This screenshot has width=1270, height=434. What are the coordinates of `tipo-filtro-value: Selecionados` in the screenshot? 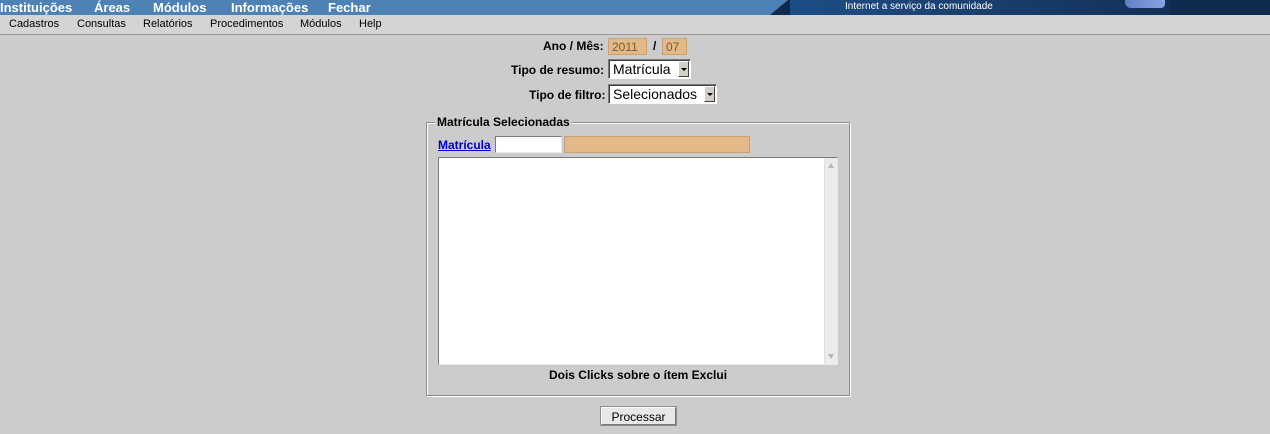 It's located at (655, 94).